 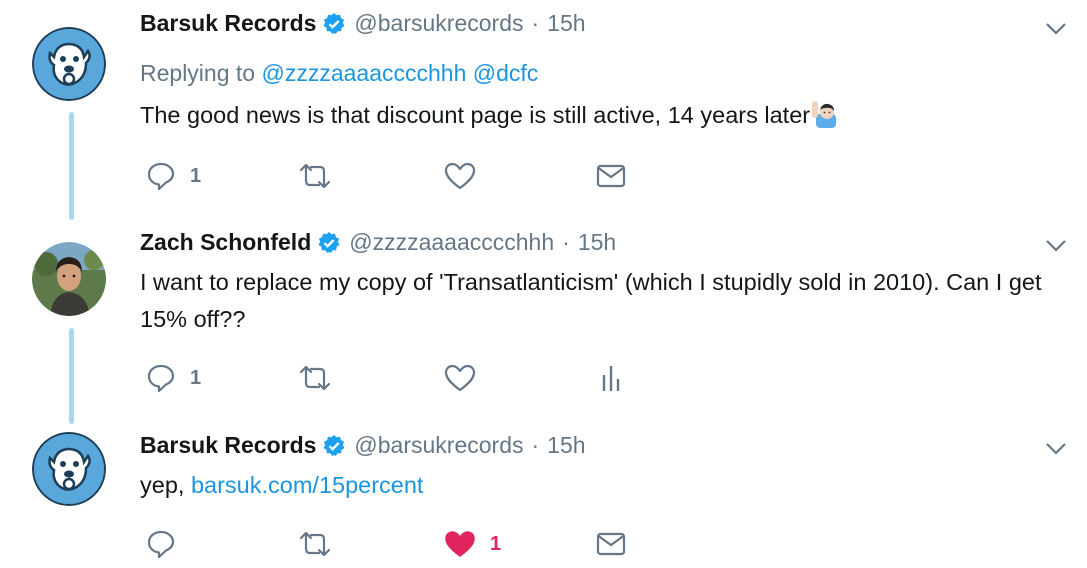 I want to click on url-link: barsuk.com/15percent, so click(x=307, y=485).